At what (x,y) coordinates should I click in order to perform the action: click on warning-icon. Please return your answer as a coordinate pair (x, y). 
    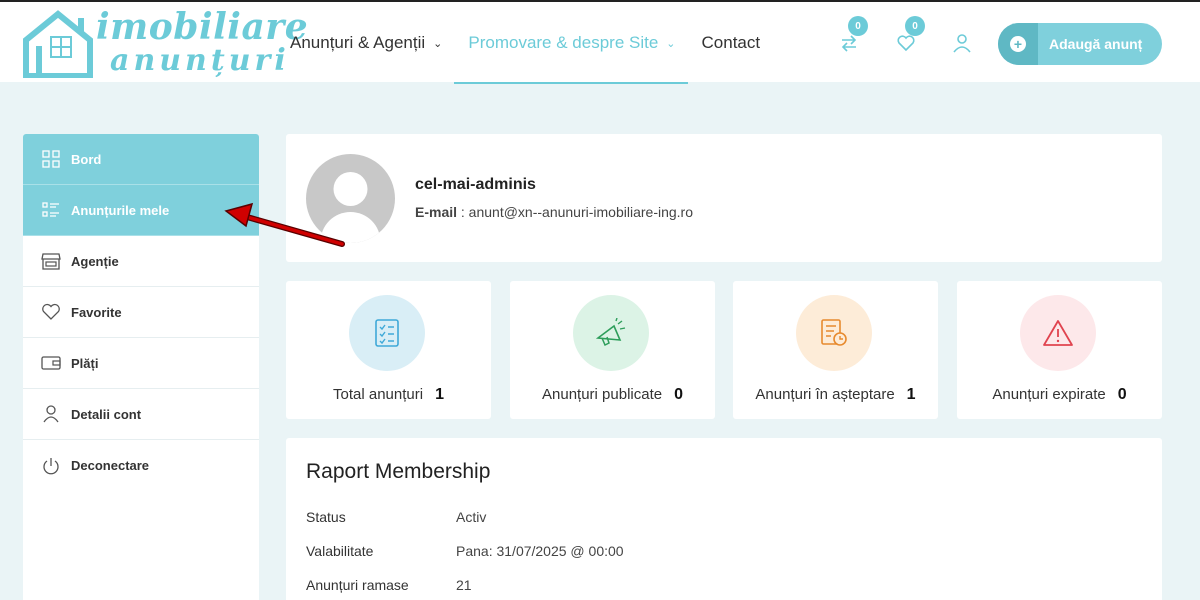
    Looking at the image, I should click on (1058, 333).